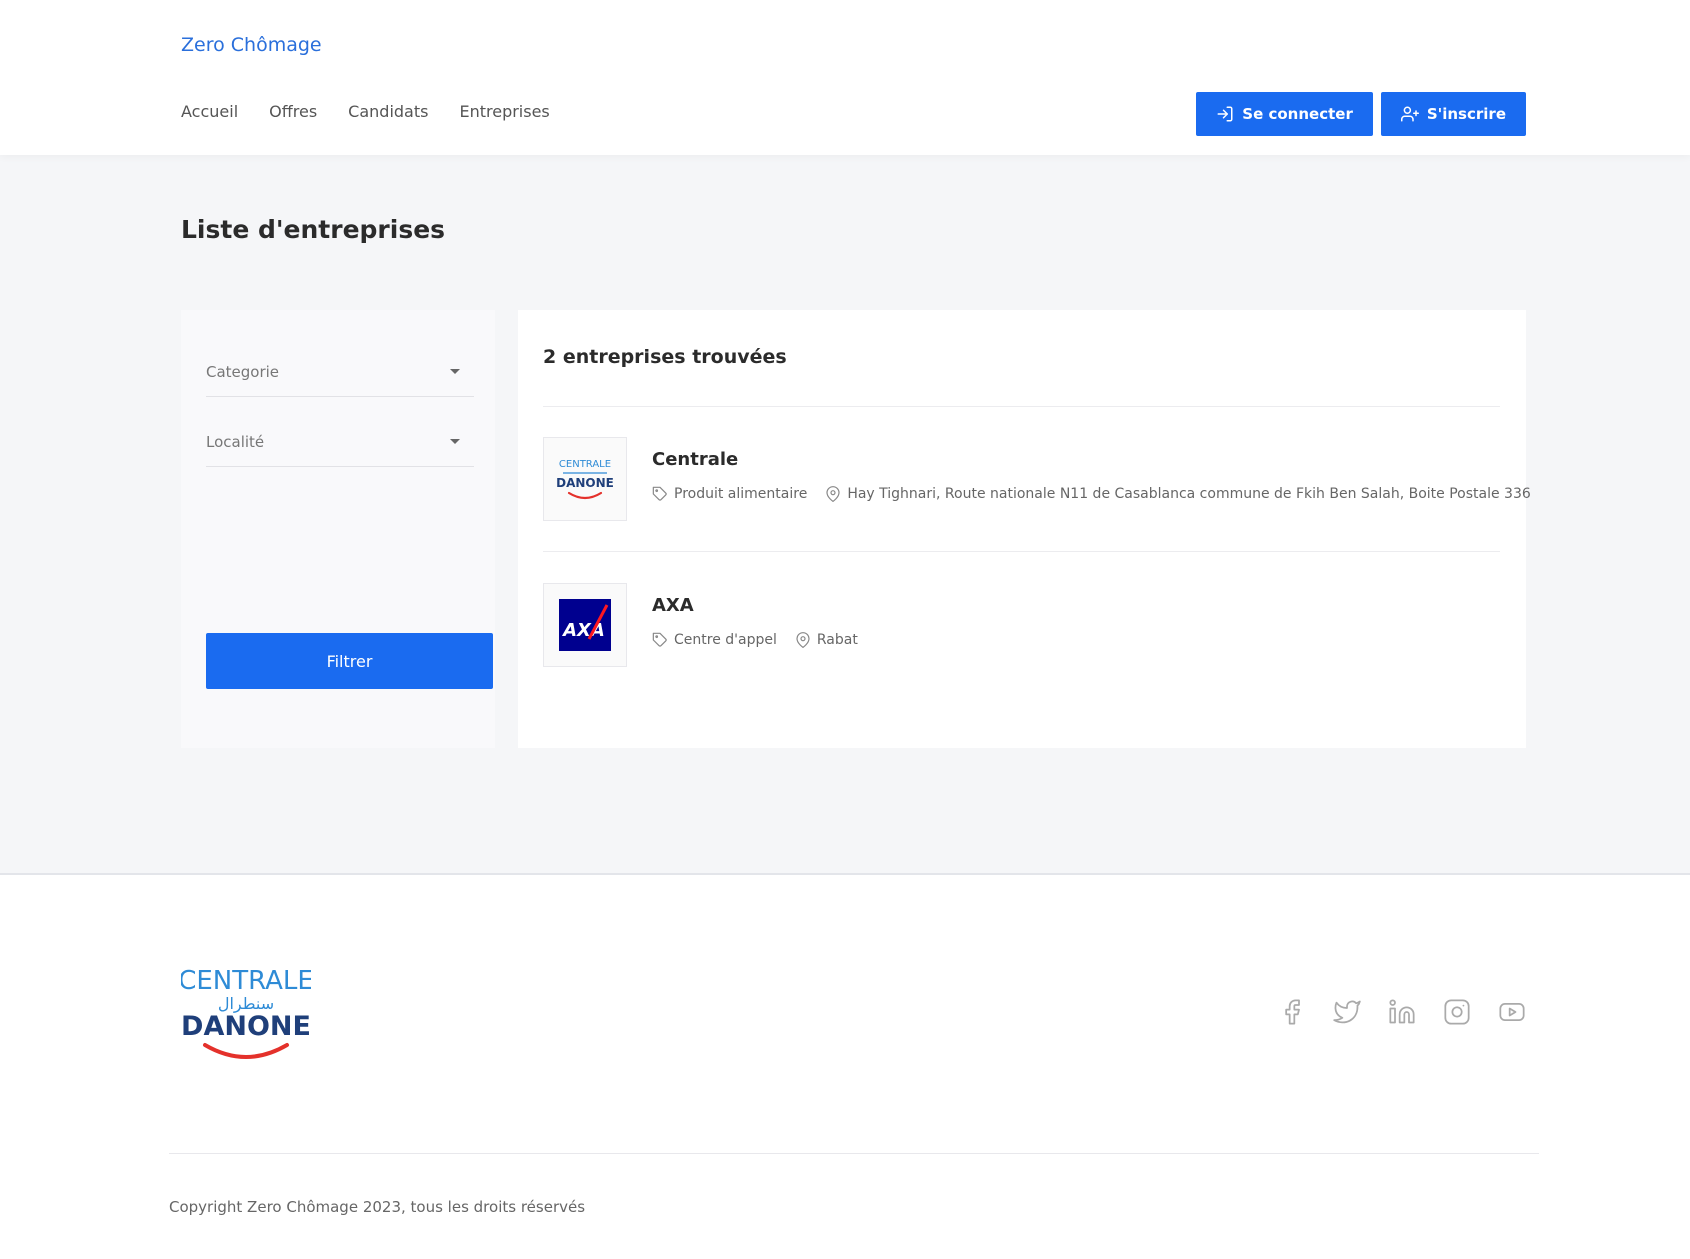 This screenshot has width=1690, height=1259. What do you see at coordinates (349, 661) in the screenshot?
I see `filter-button: Filtrer` at bounding box center [349, 661].